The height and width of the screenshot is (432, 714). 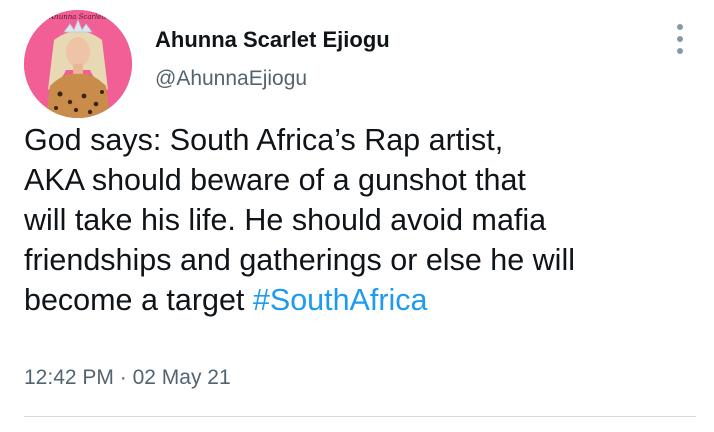 I want to click on tweet-text-line-last: become a target #SouthAfrica, so click(x=364, y=300).